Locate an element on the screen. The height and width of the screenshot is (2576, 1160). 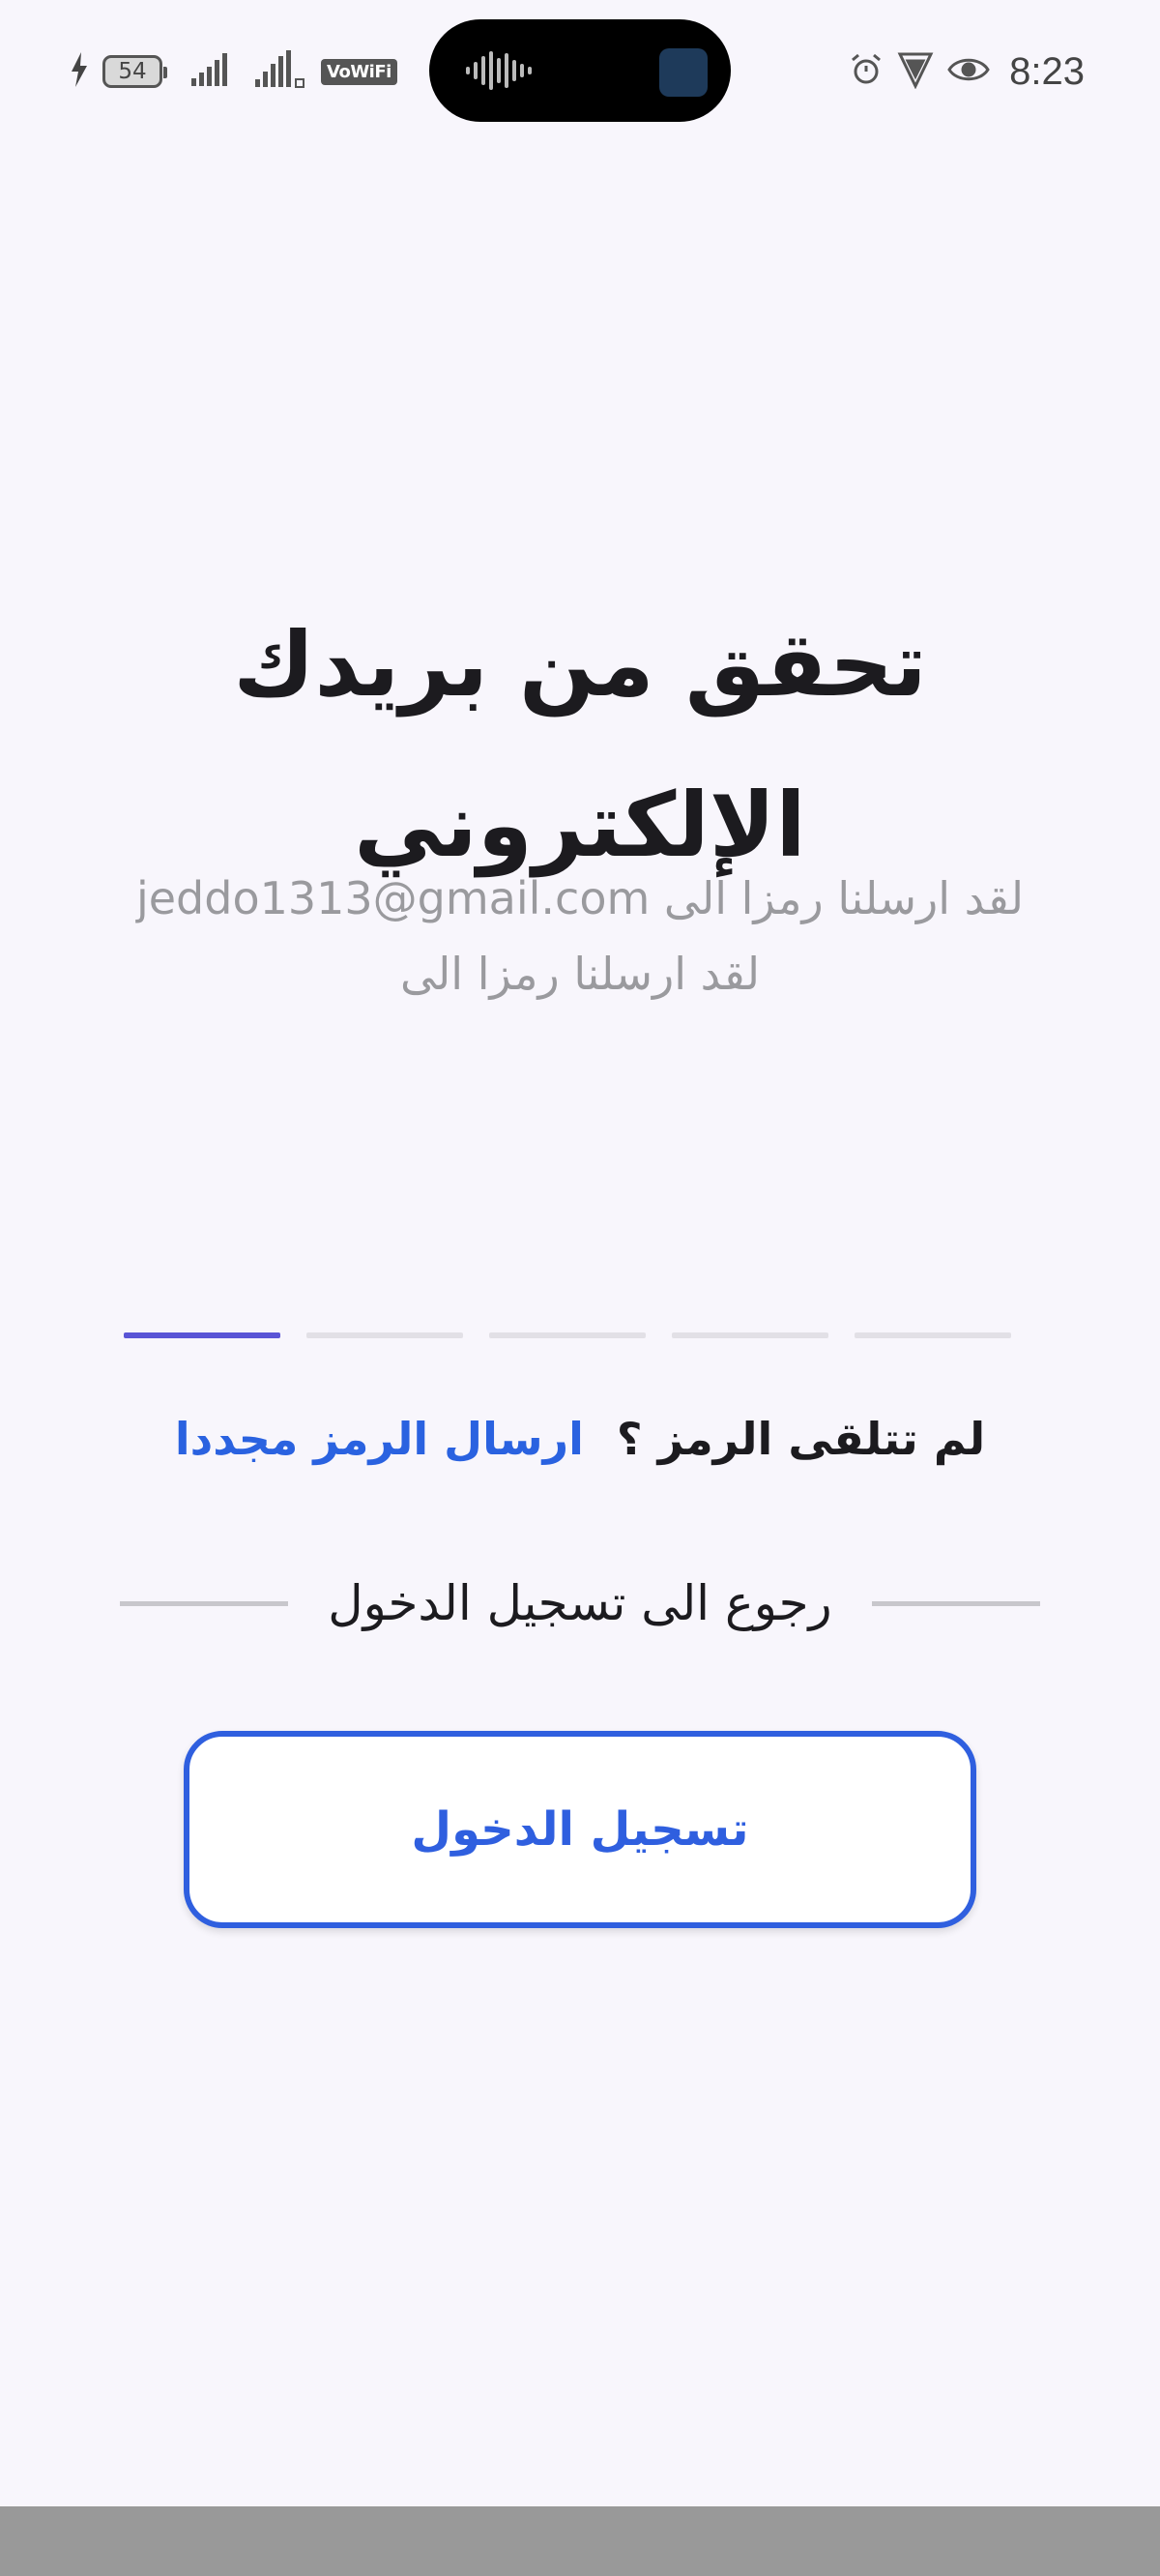
title-line-1: تحقق من بريدك is located at coordinates (580, 665).